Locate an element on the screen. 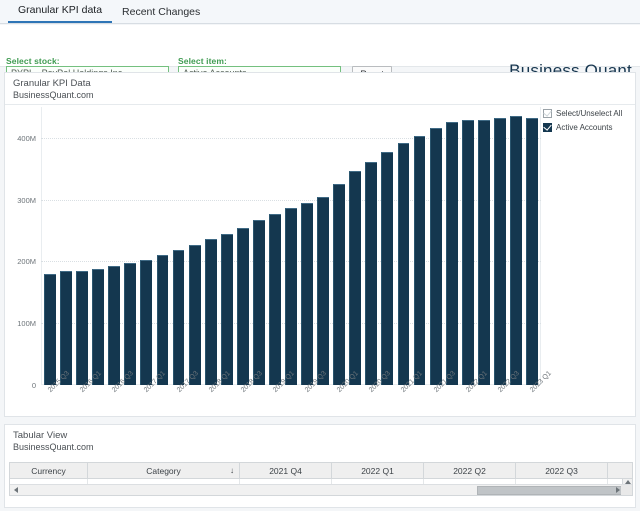 This screenshot has height=511, width=640. tab-granular-kpi-data-label: Granular KPI data is located at coordinates (60, 10).